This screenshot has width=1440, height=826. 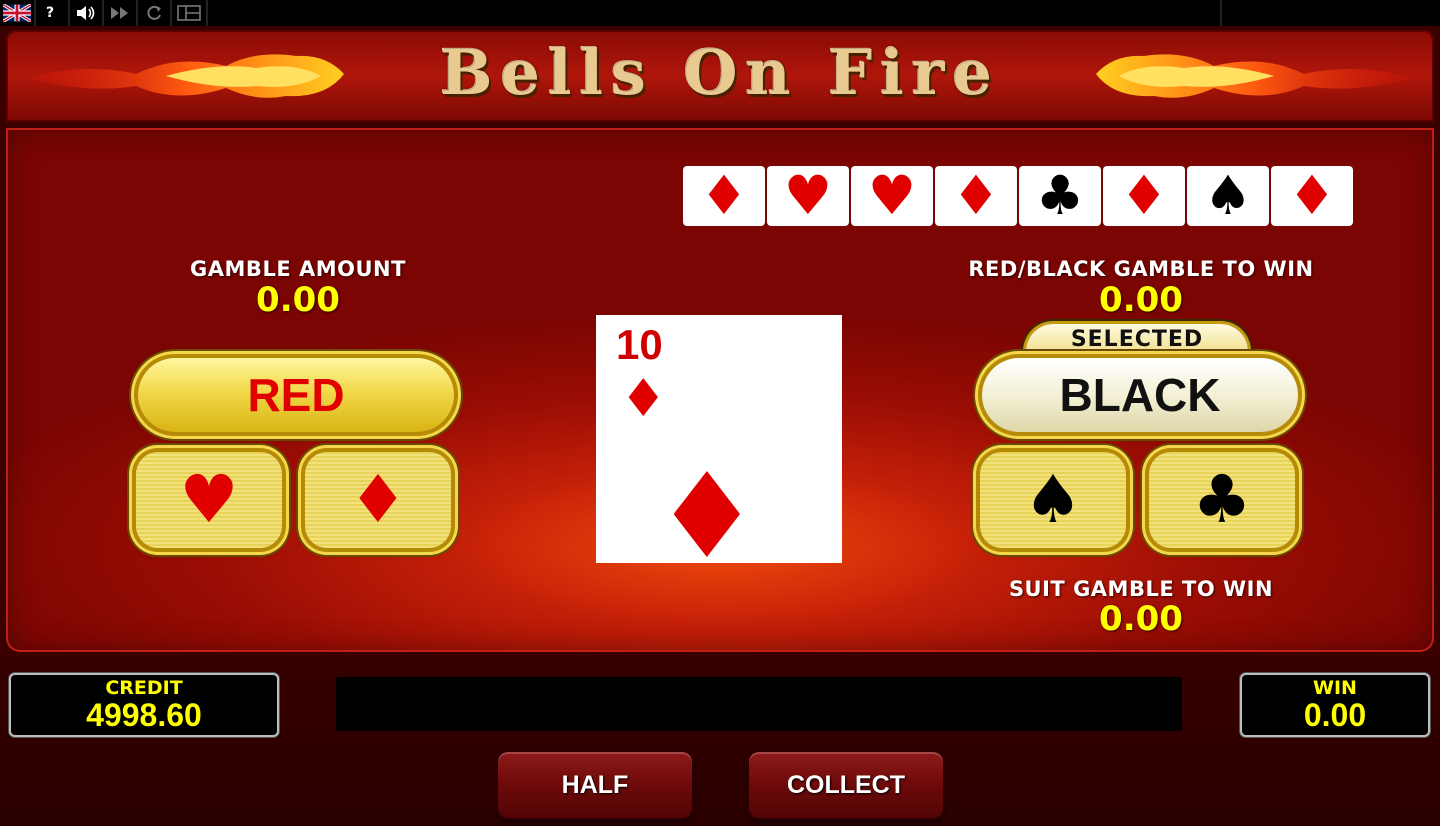 What do you see at coordinates (17, 13) in the screenshot?
I see `uk-flag-icon` at bounding box center [17, 13].